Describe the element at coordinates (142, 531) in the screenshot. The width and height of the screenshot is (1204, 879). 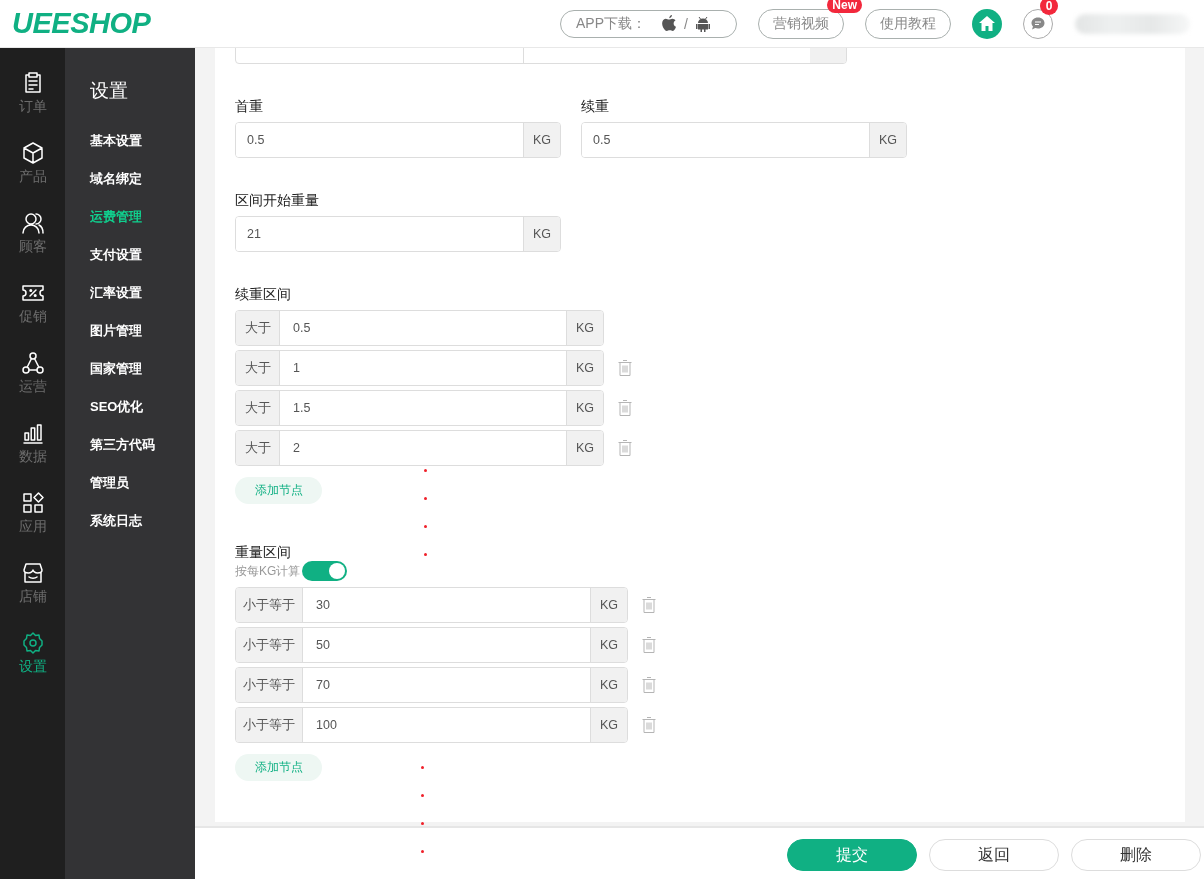
I see `menu-item: 系统日志` at that location.